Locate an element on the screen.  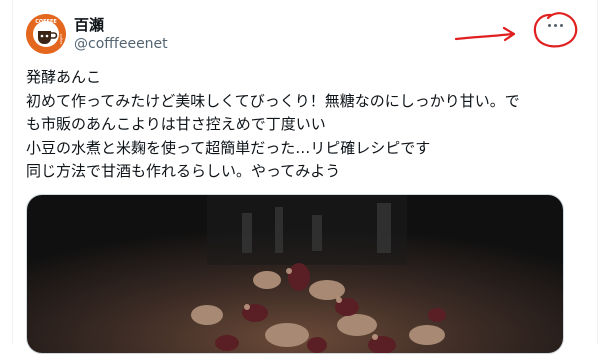
avatar: COFFEE coffee is located at coordinates (46, 34).